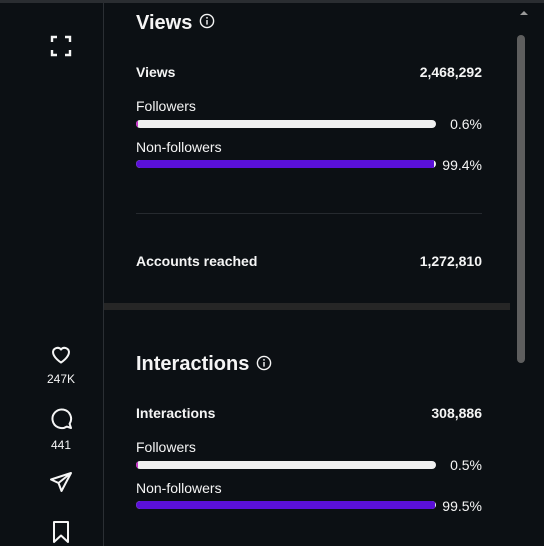 The width and height of the screenshot is (544, 546). I want to click on views-followers-label: Followers, so click(166, 106).